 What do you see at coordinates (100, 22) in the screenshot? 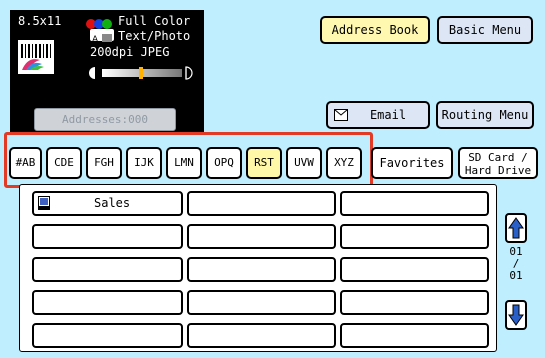
I see `color-mode-icon` at bounding box center [100, 22].